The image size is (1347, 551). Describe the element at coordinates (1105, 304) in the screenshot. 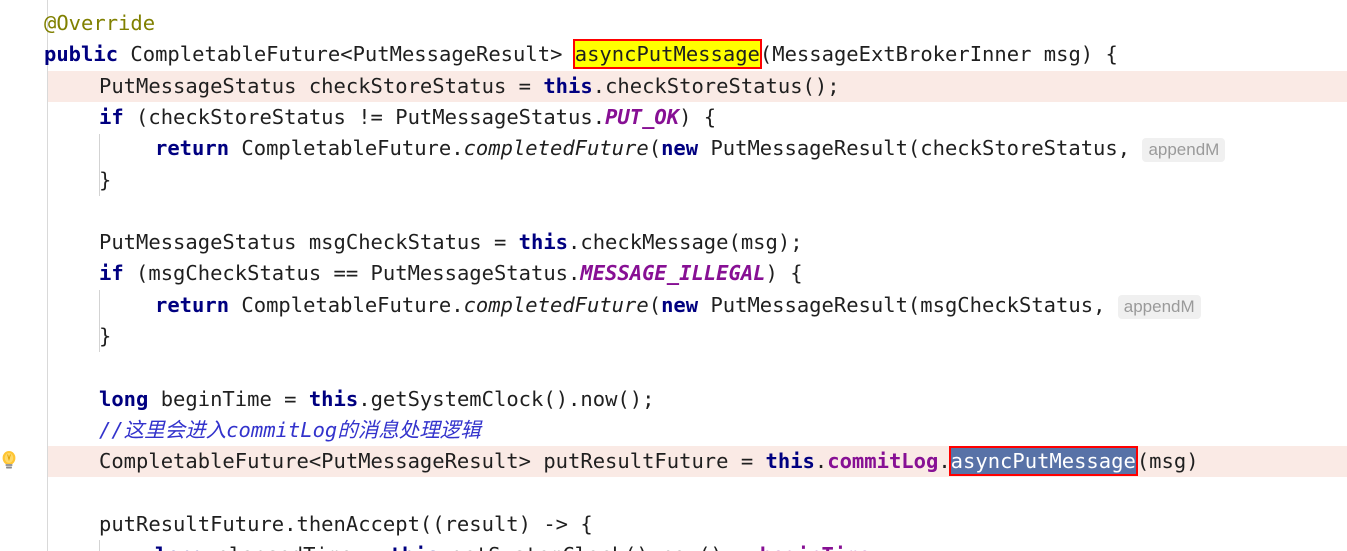

I see `code-text: ,` at that location.